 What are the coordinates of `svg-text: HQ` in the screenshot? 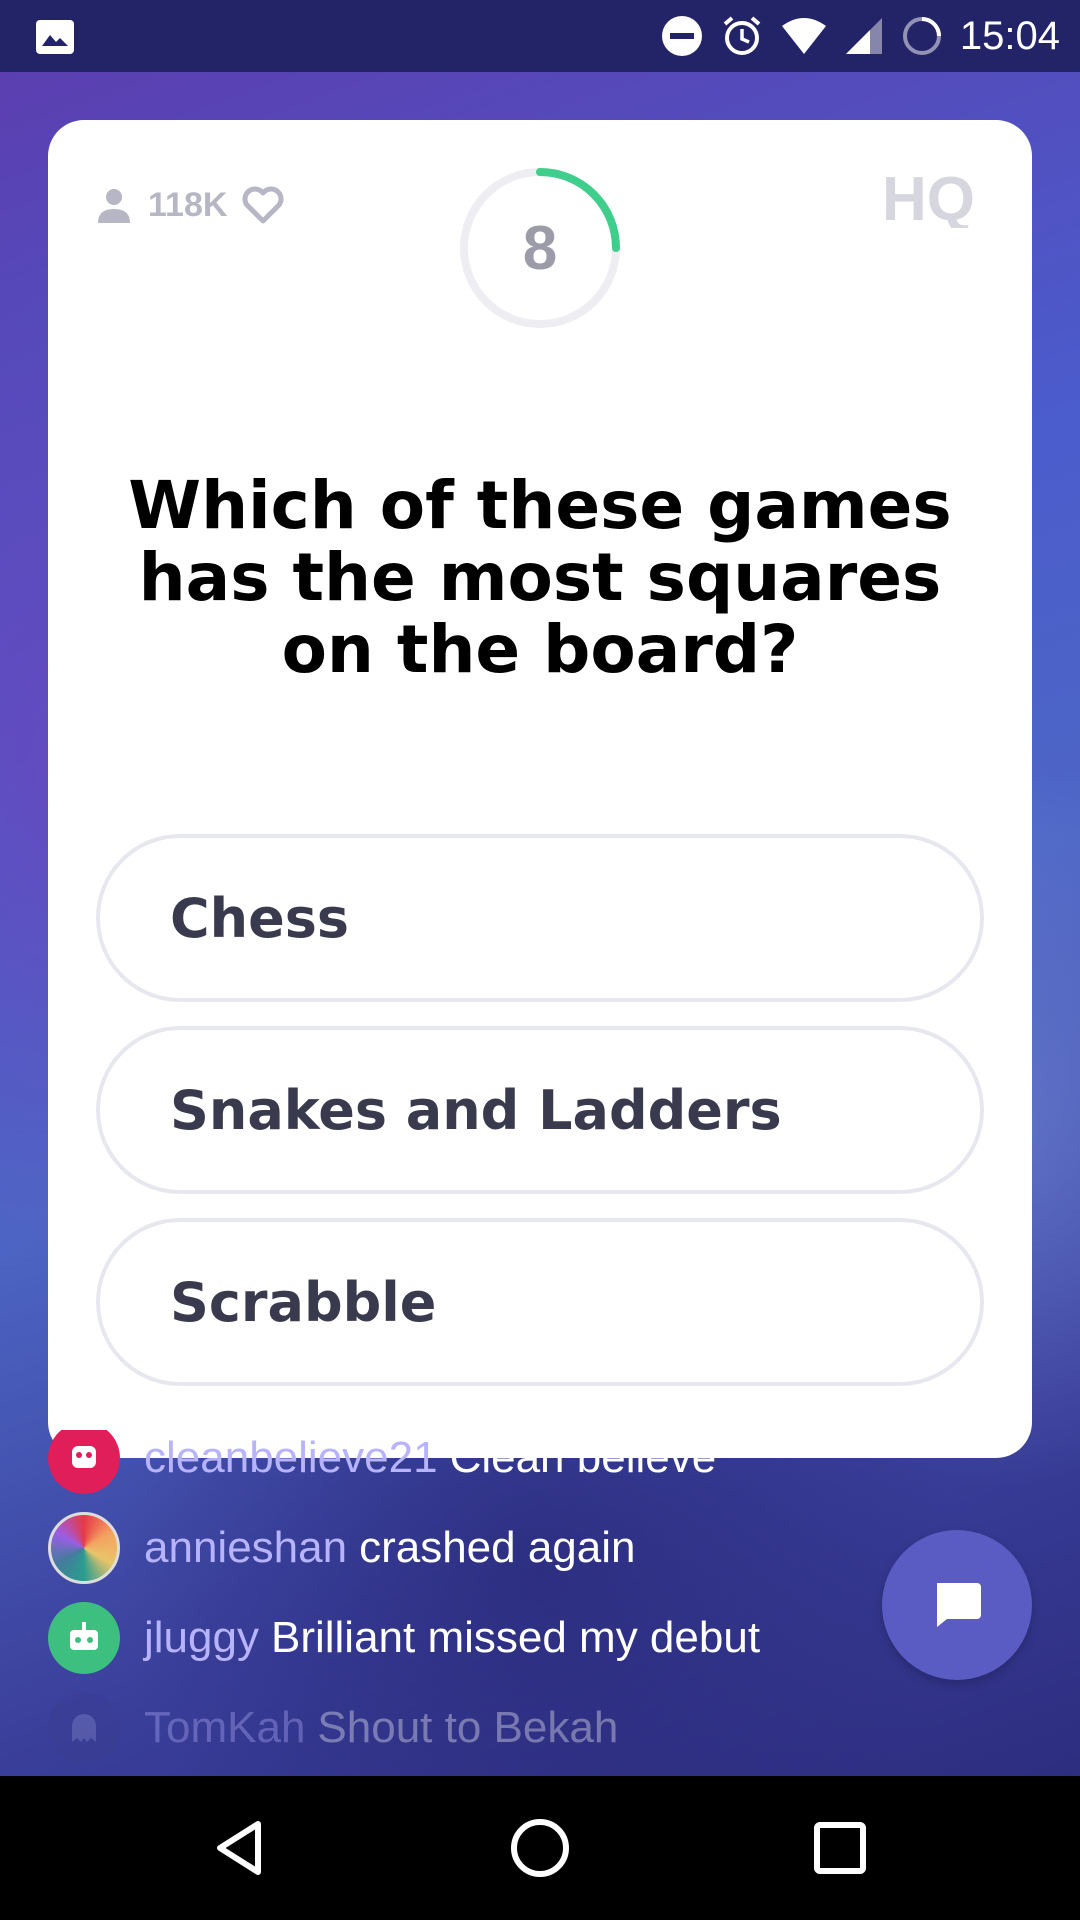 It's located at (928, 198).